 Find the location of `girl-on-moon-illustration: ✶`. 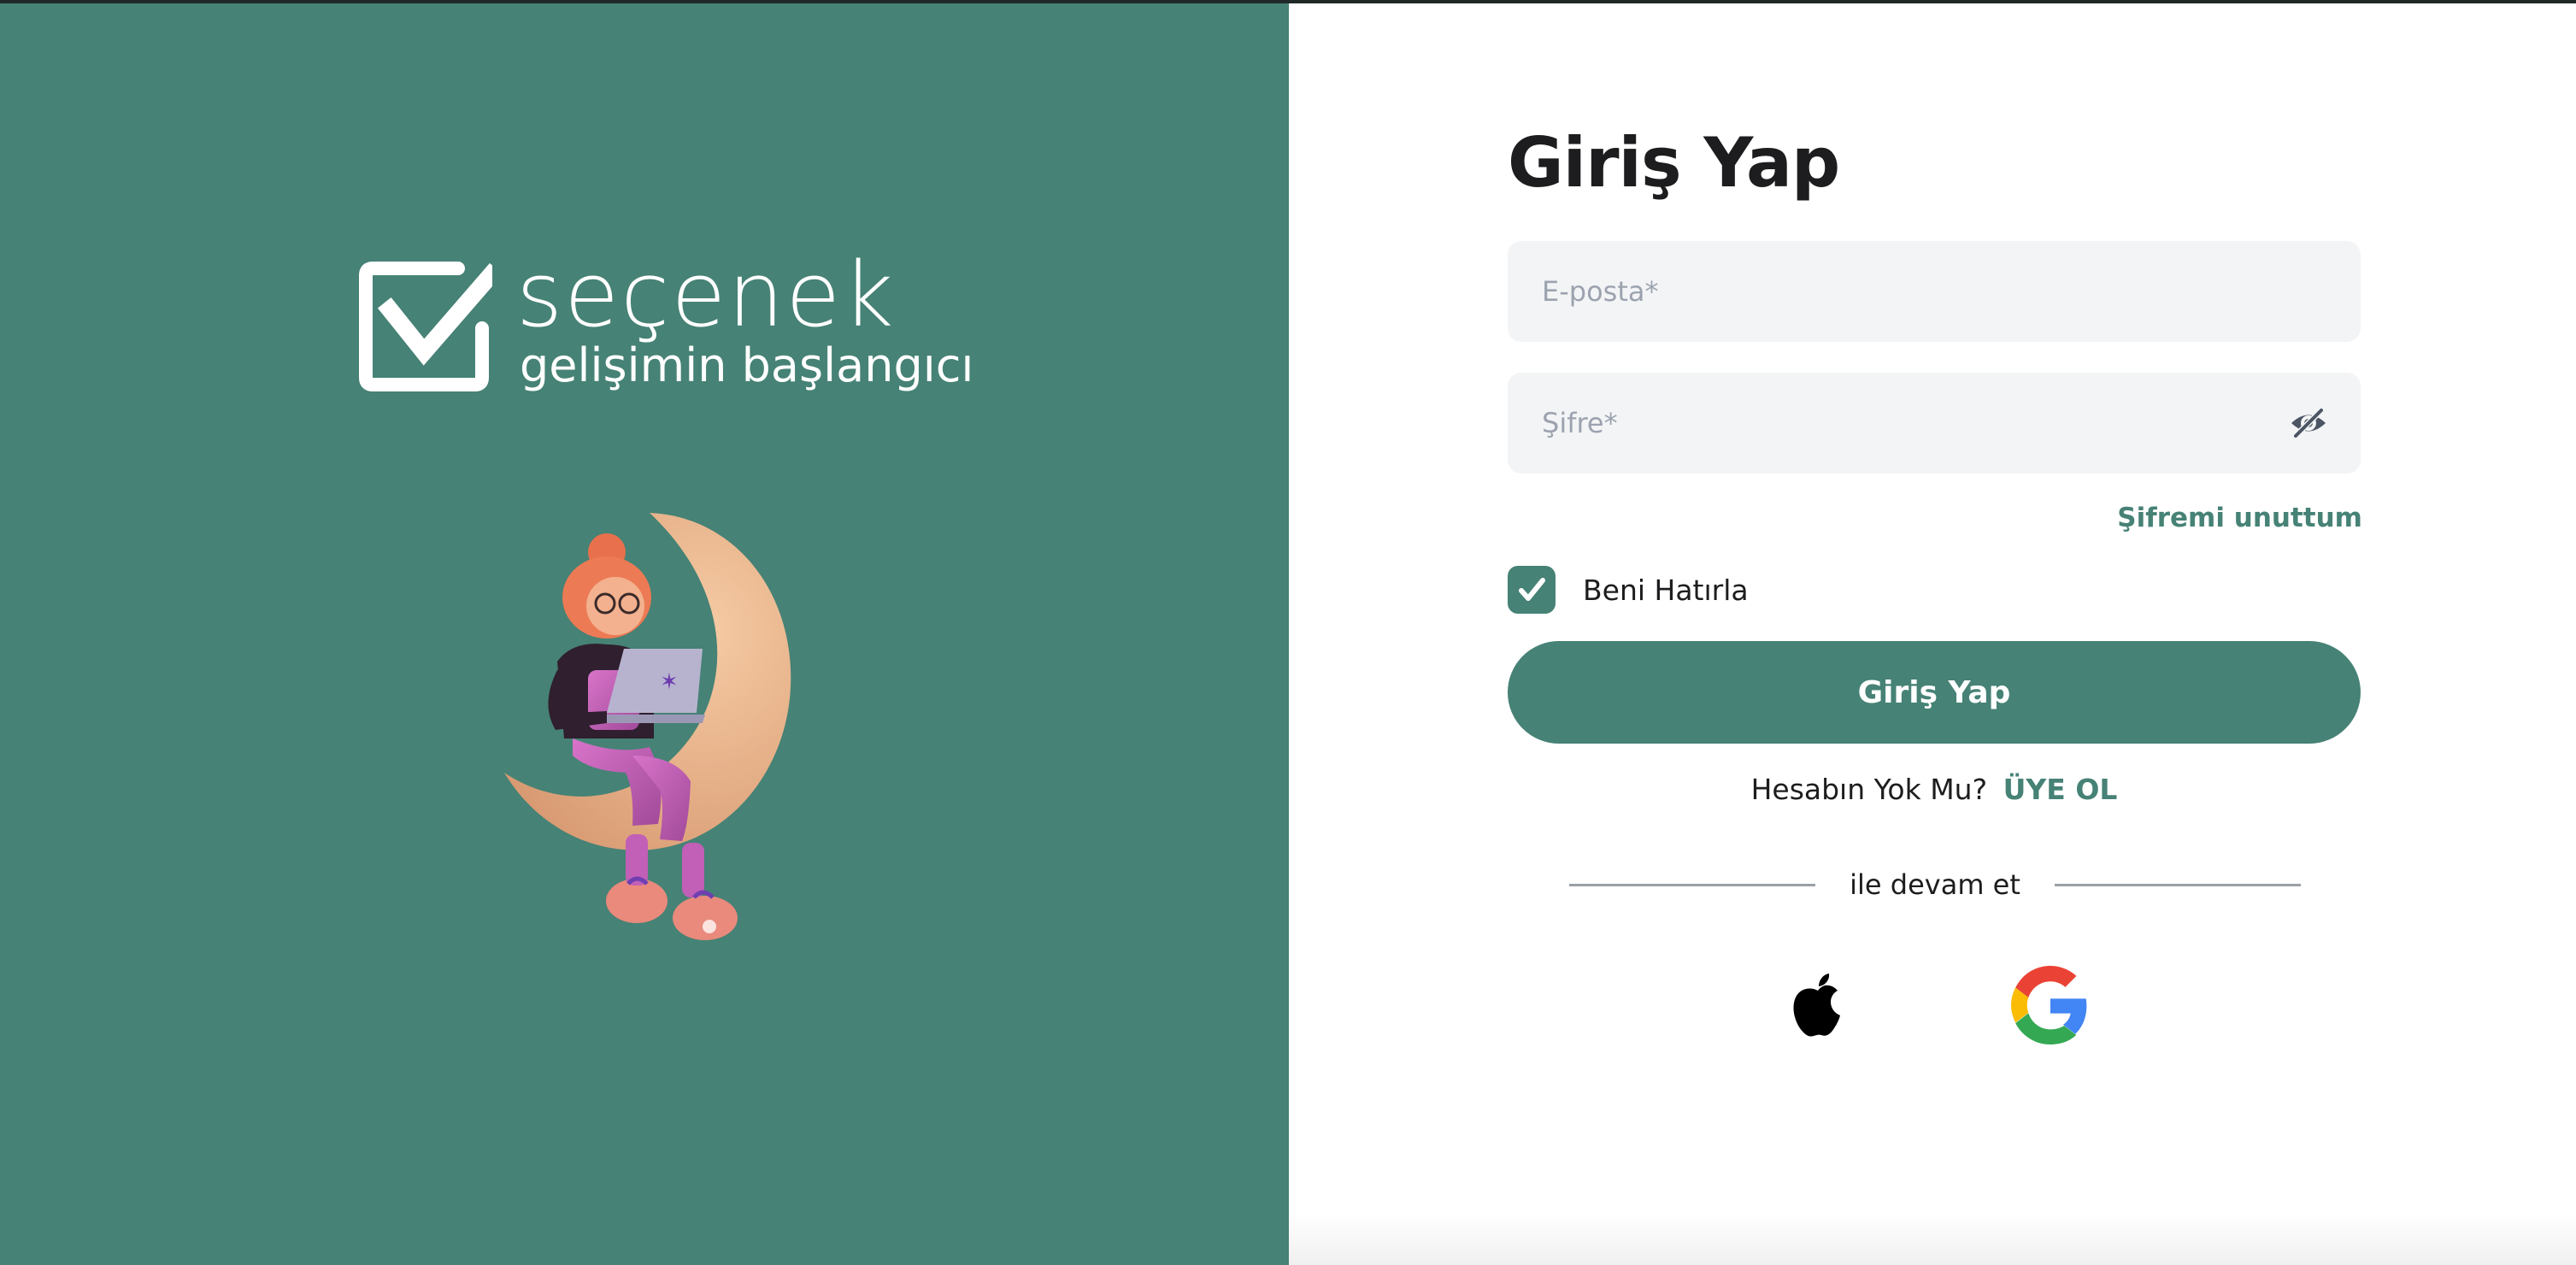

girl-on-moon-illustration: ✶ is located at coordinates (647, 726).